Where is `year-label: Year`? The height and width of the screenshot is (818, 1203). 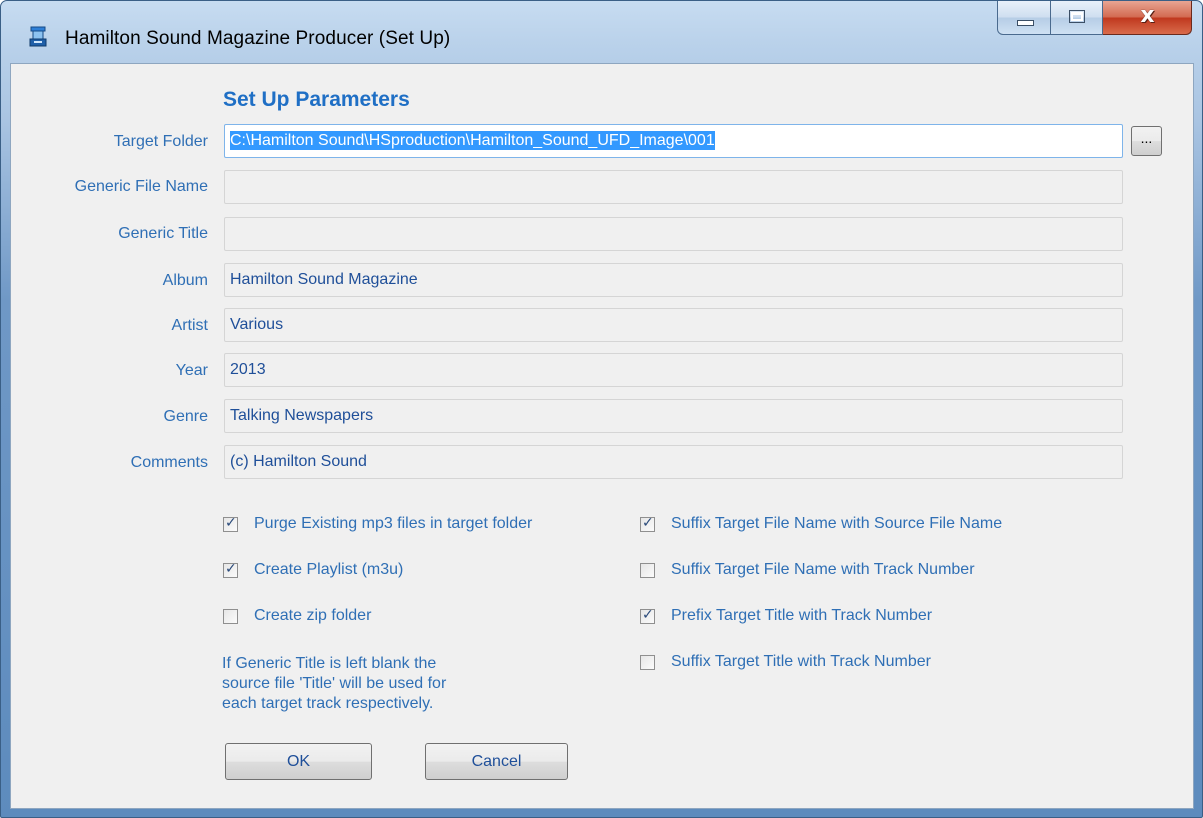 year-label: Year is located at coordinates (191, 370).